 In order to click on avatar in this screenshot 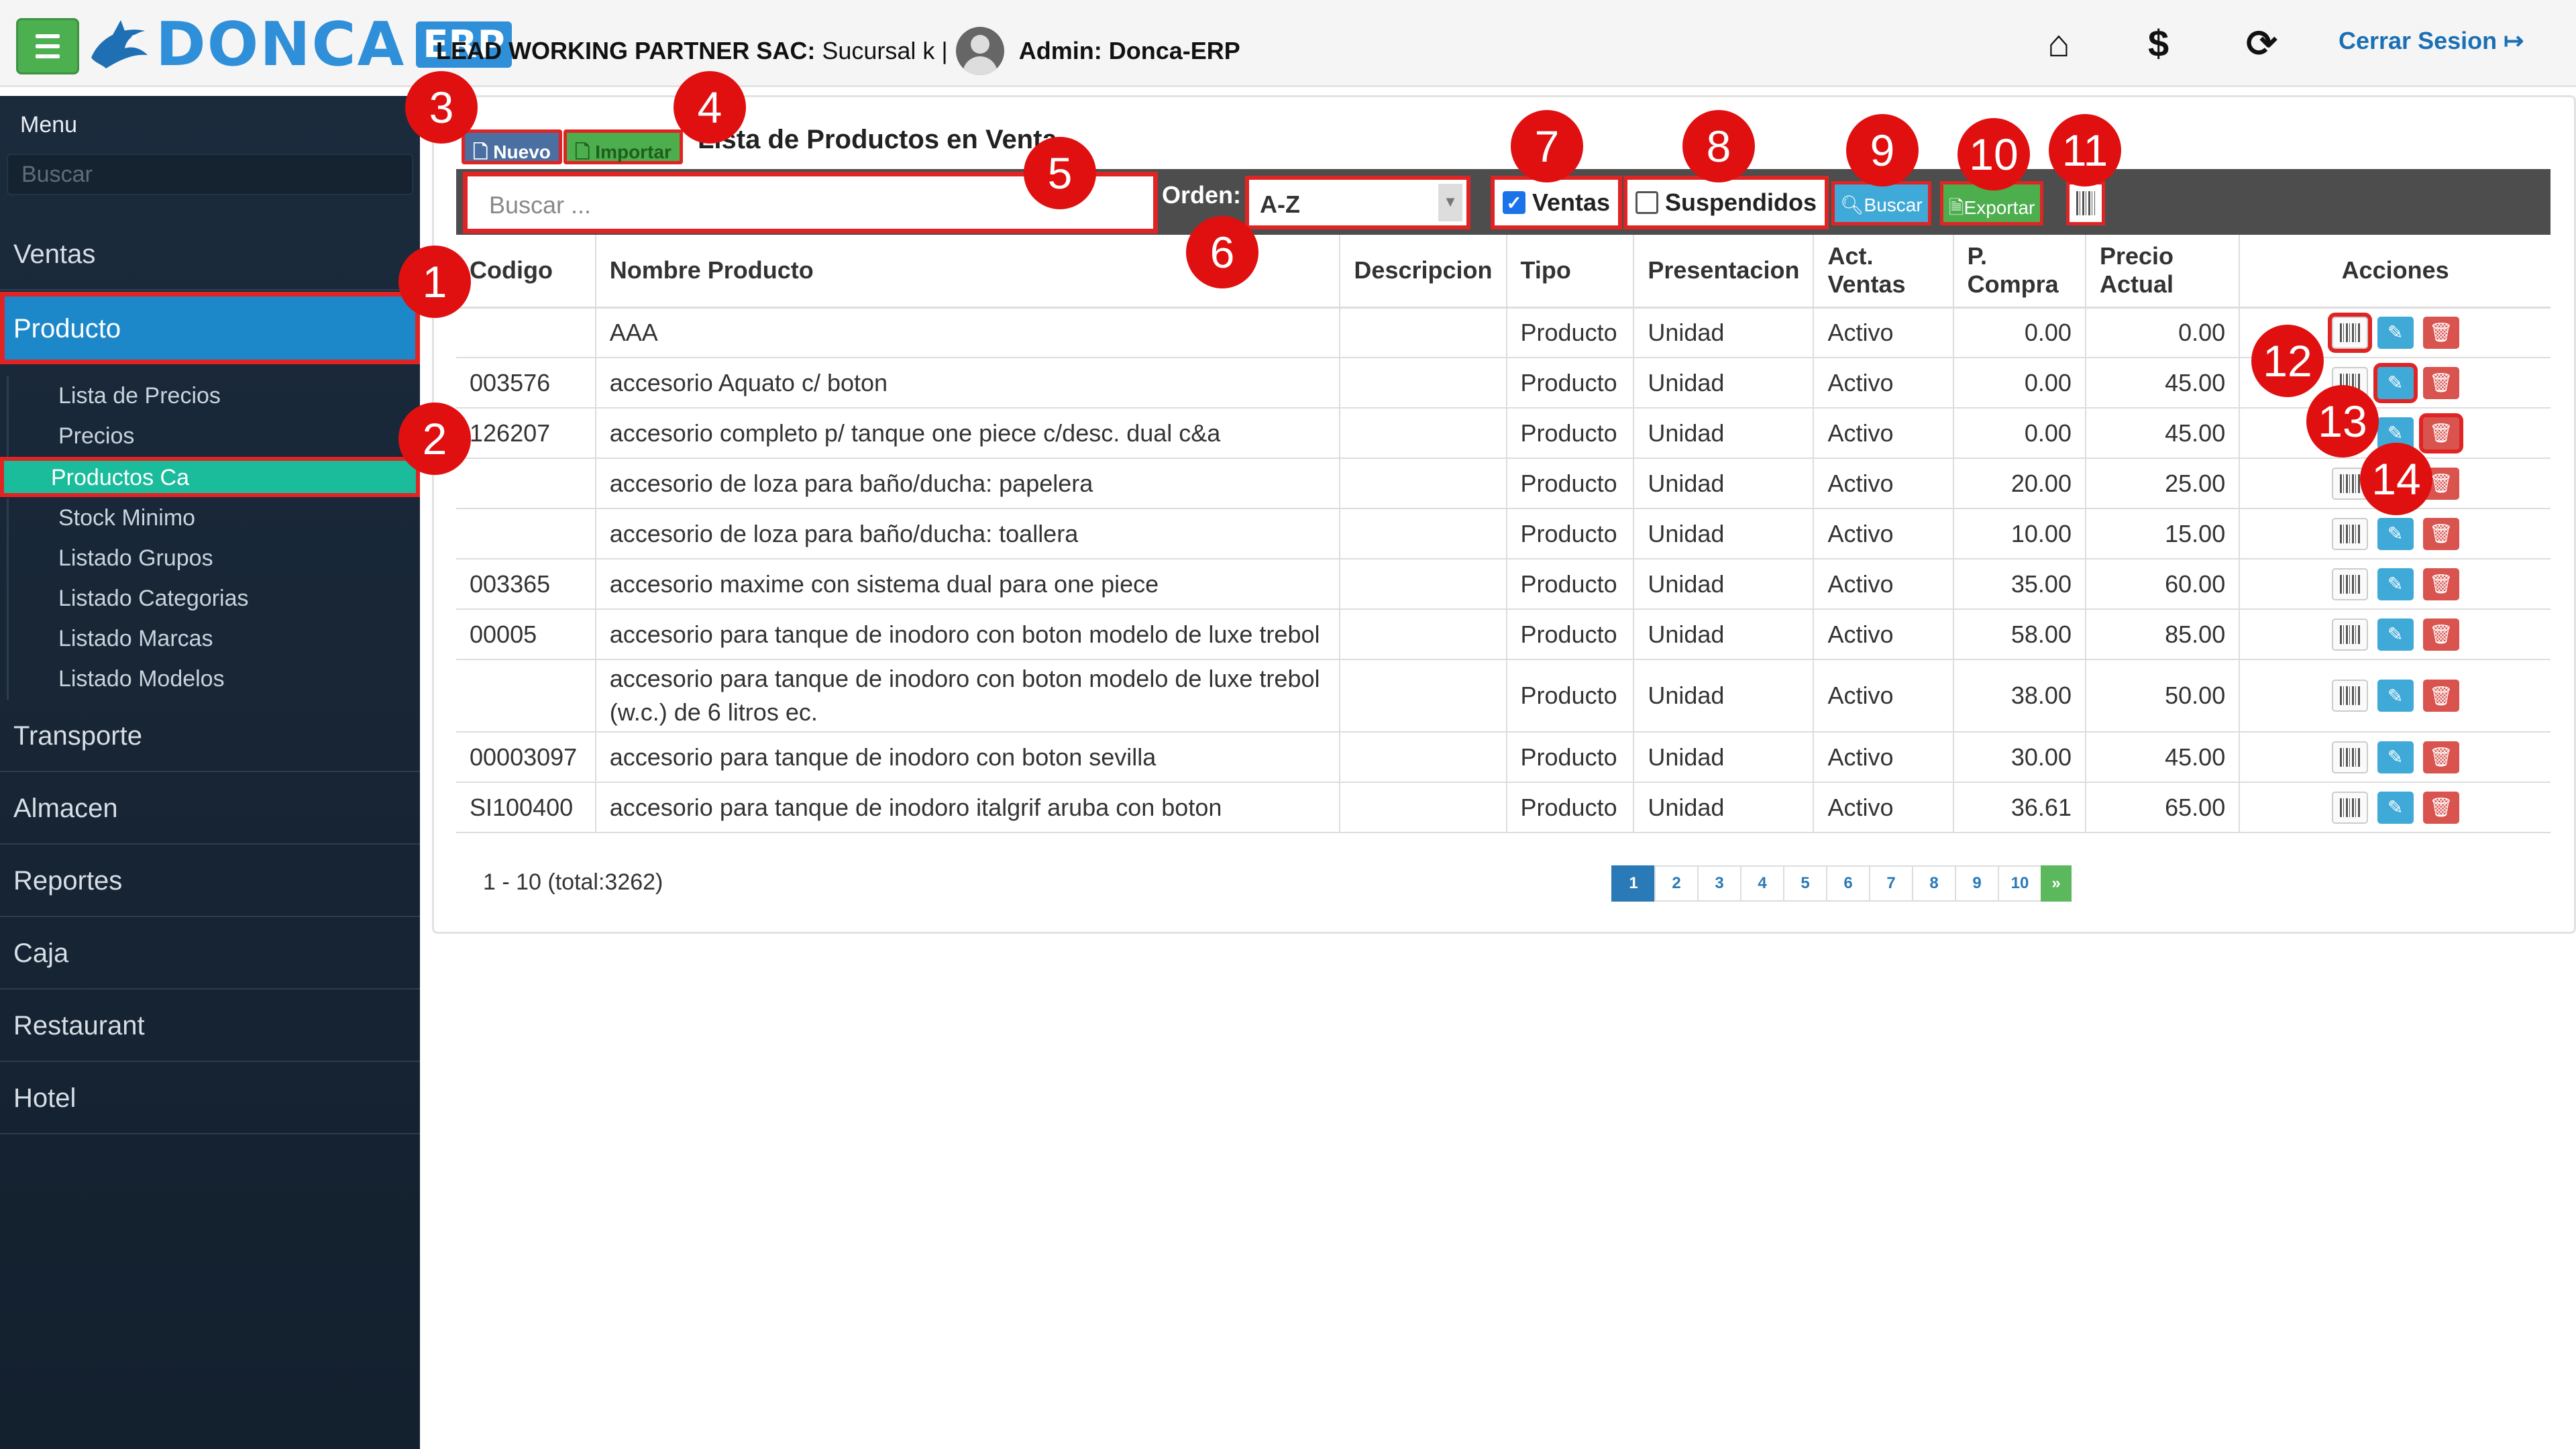, I will do `click(979, 51)`.